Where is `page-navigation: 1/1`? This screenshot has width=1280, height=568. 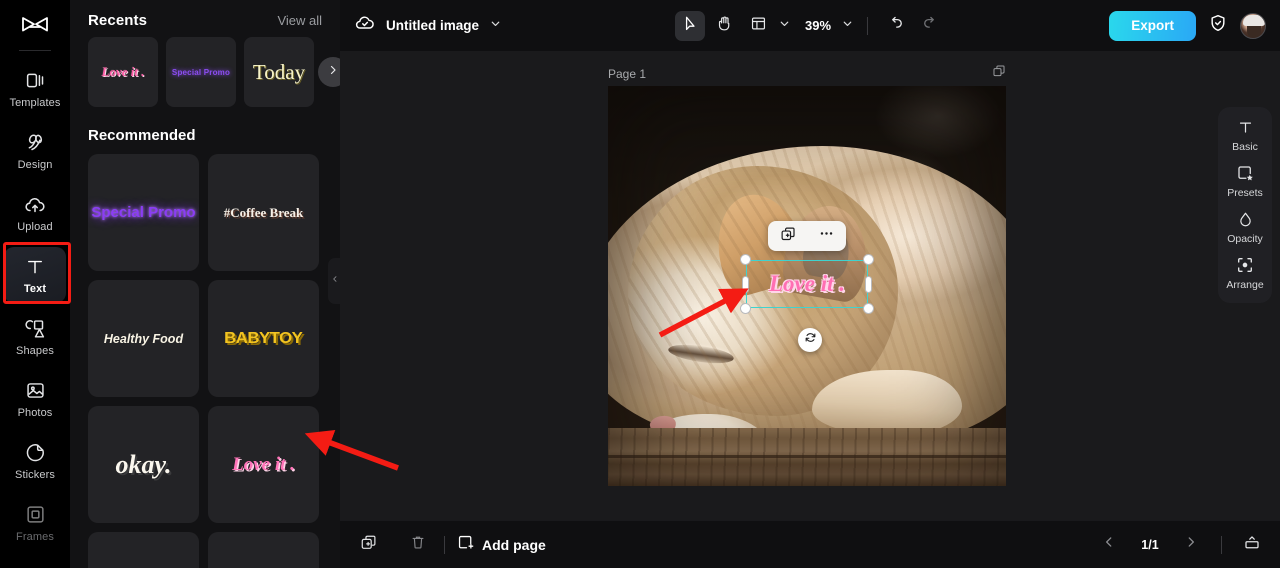 page-navigation: 1/1 is located at coordinates (1180, 545).